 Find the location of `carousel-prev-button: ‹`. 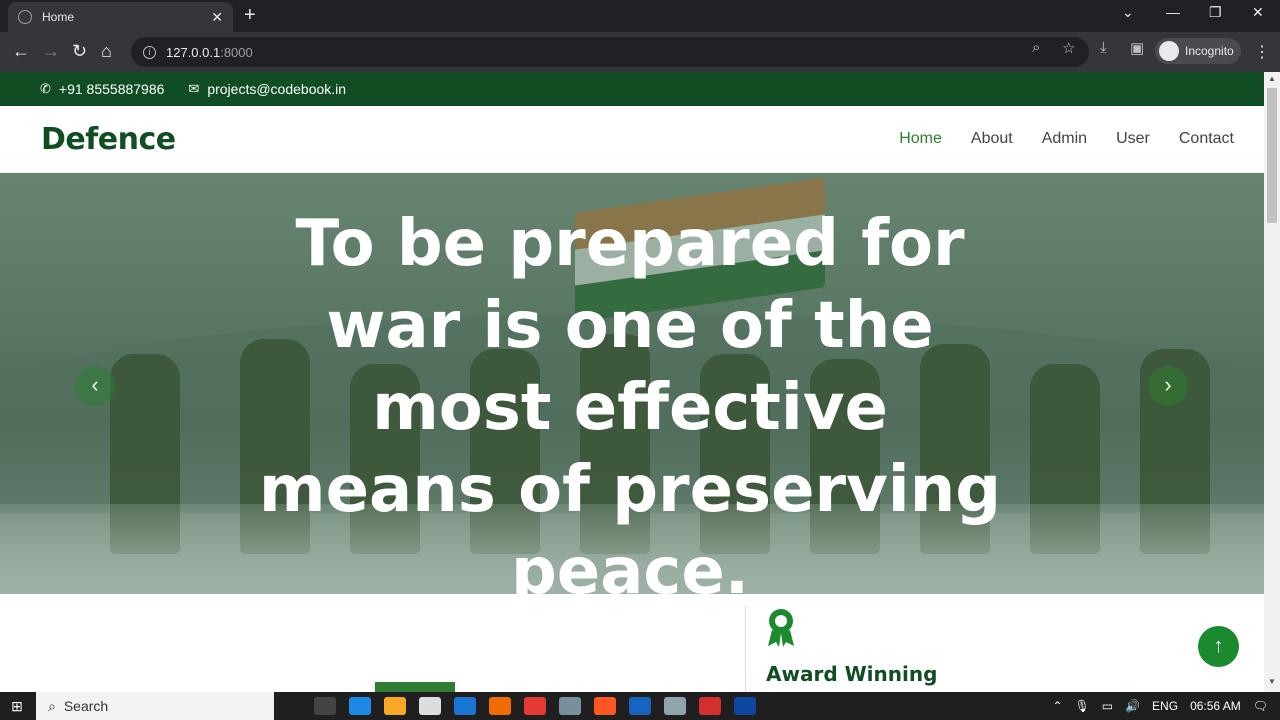

carousel-prev-button: ‹ is located at coordinates (95, 386).